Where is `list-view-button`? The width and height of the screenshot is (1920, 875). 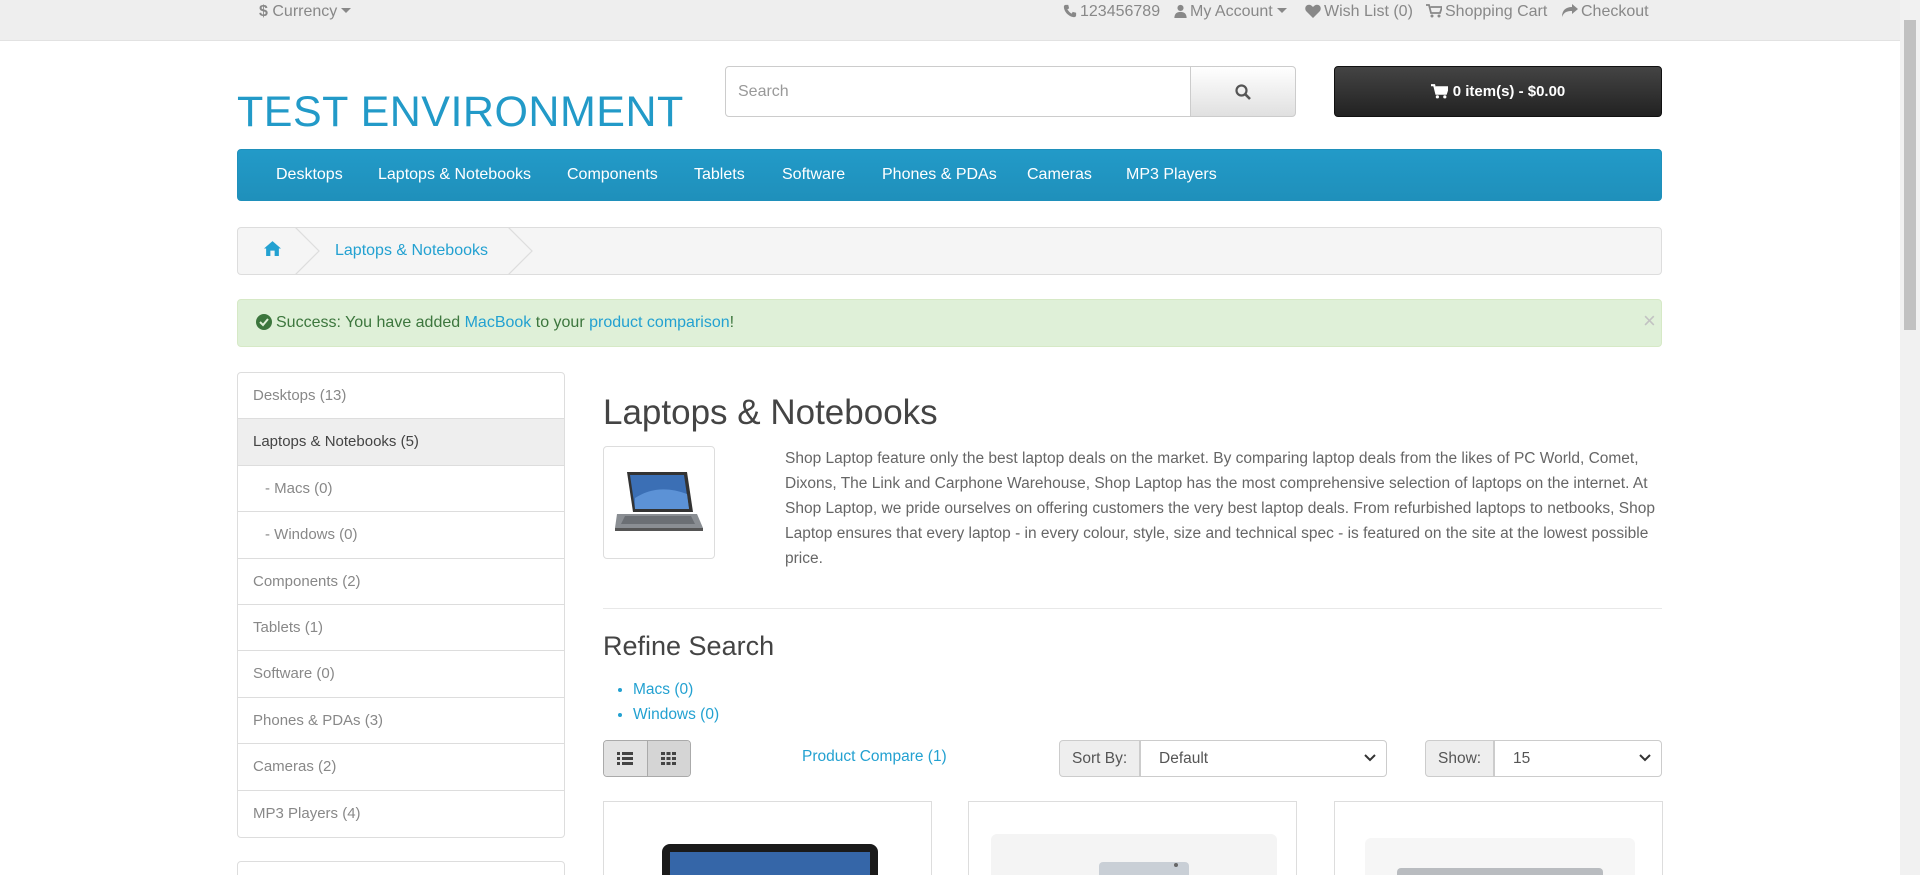 list-view-button is located at coordinates (625, 758).